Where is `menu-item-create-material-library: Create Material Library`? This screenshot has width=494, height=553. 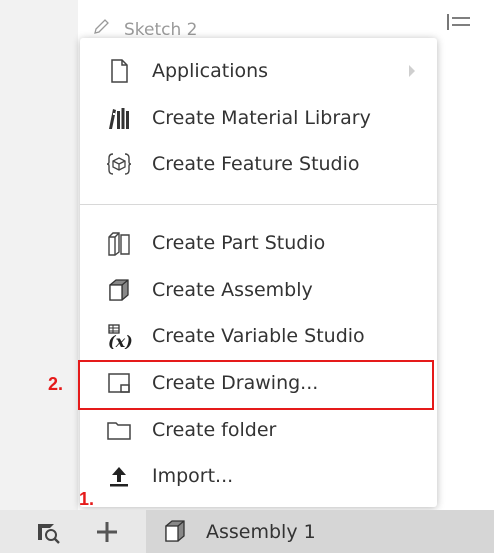 menu-item-create-material-library: Create Material Library is located at coordinates (258, 118).